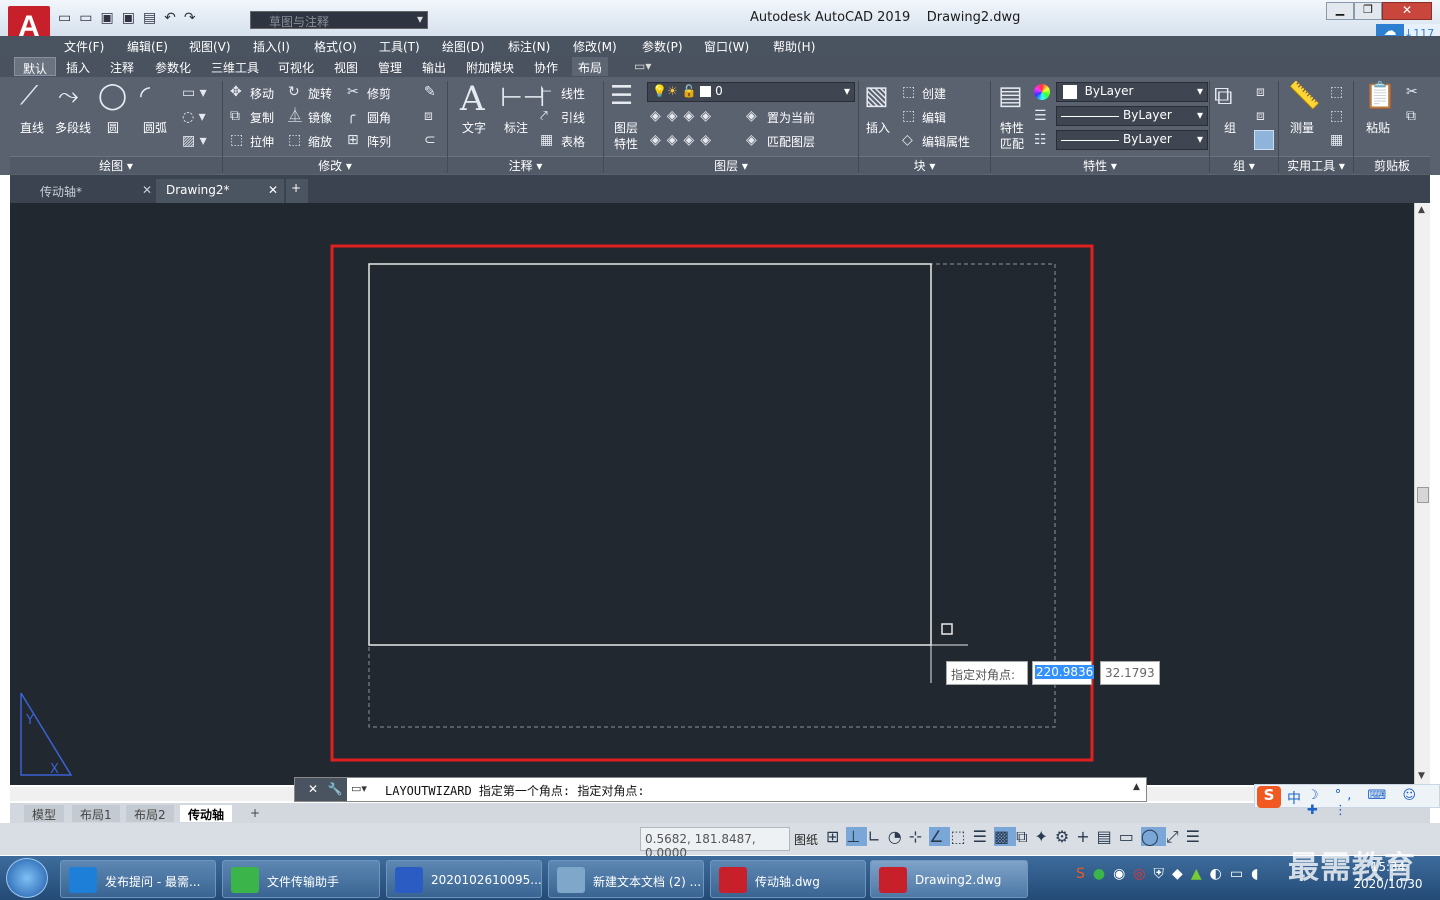  Describe the element at coordinates (751, 140) in the screenshot. I see `match-layer-icon: ◈` at that location.